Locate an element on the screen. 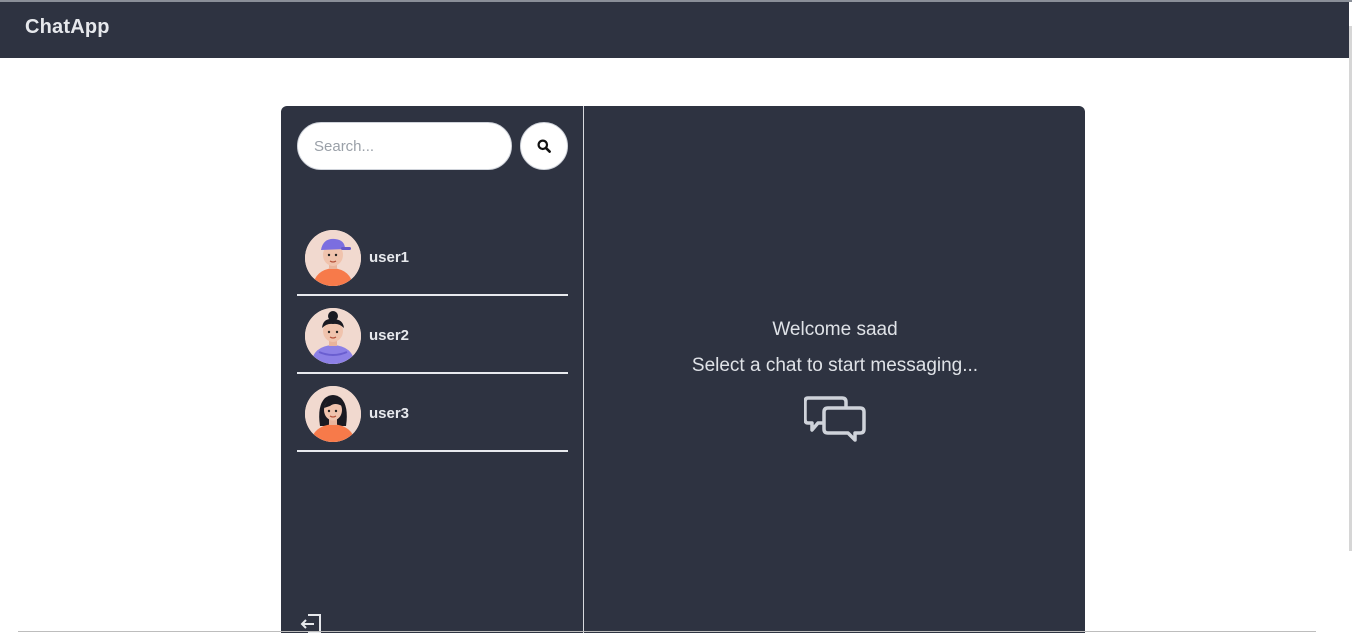 The width and height of the screenshot is (1352, 633). search-icon is located at coordinates (544, 146).